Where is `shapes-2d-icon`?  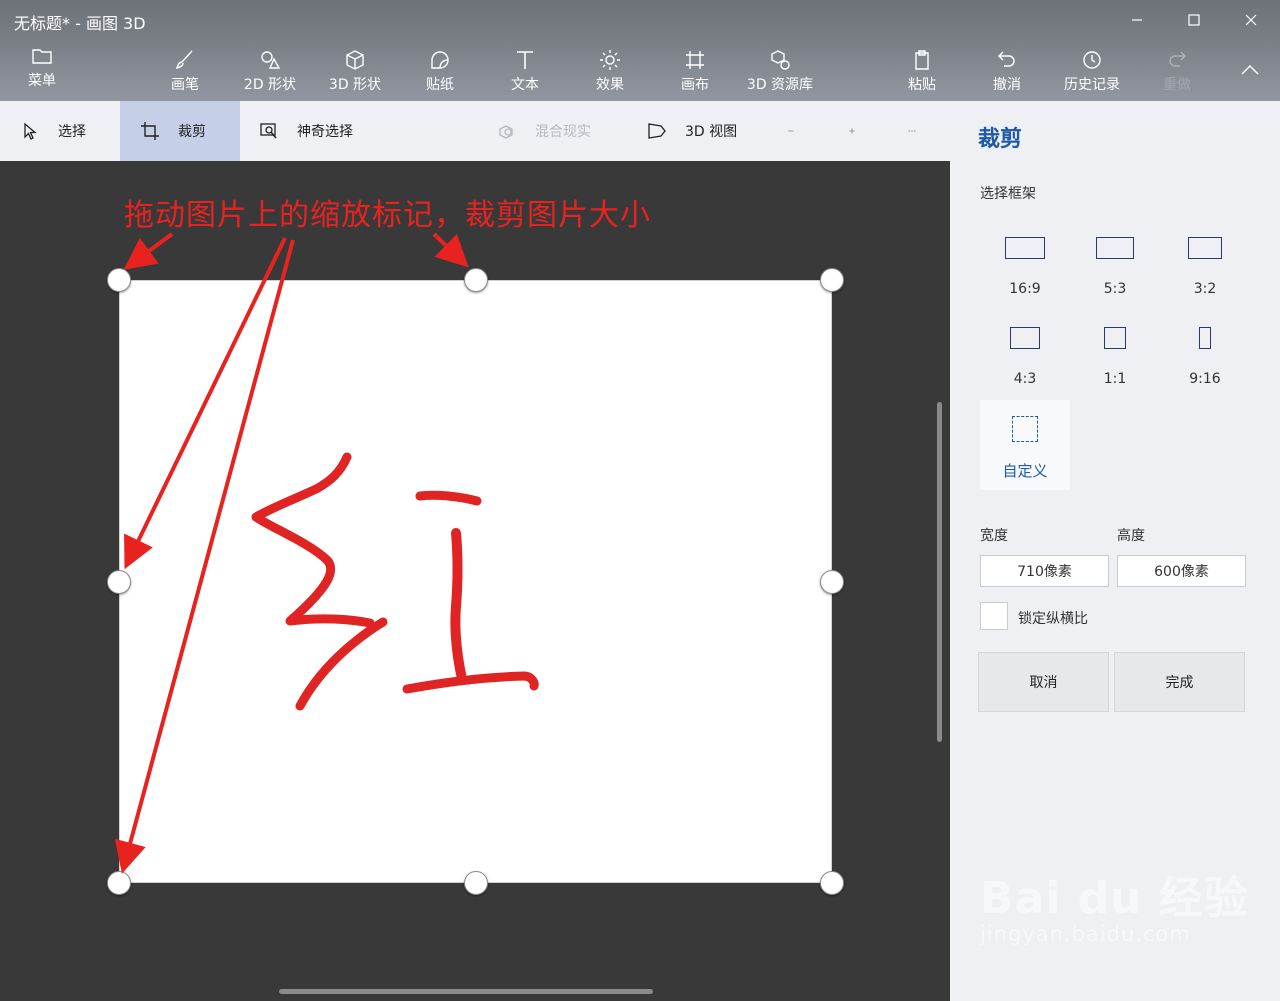
shapes-2d-icon is located at coordinates (271, 60).